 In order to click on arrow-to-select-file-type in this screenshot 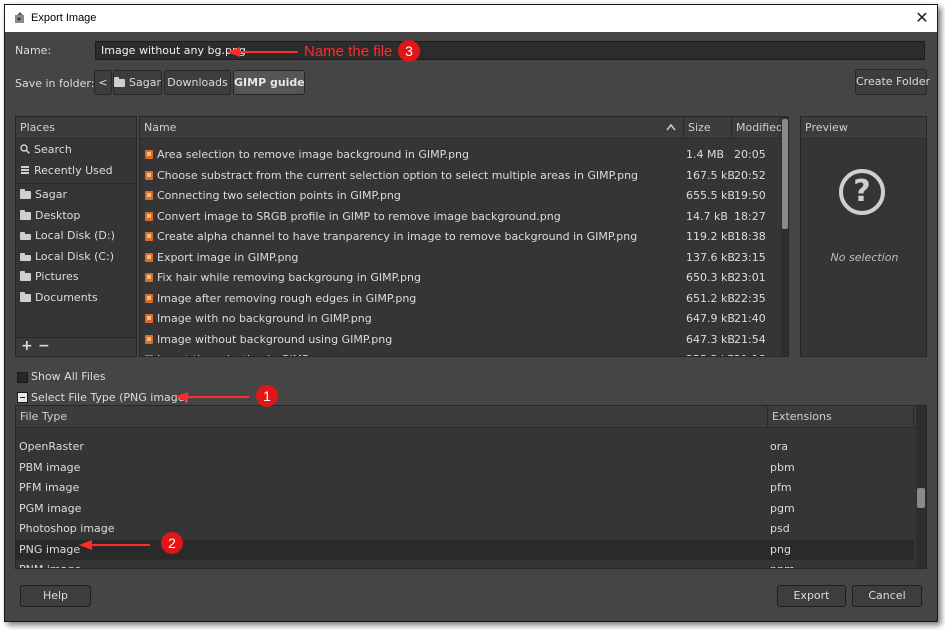, I will do `click(212, 397)`.